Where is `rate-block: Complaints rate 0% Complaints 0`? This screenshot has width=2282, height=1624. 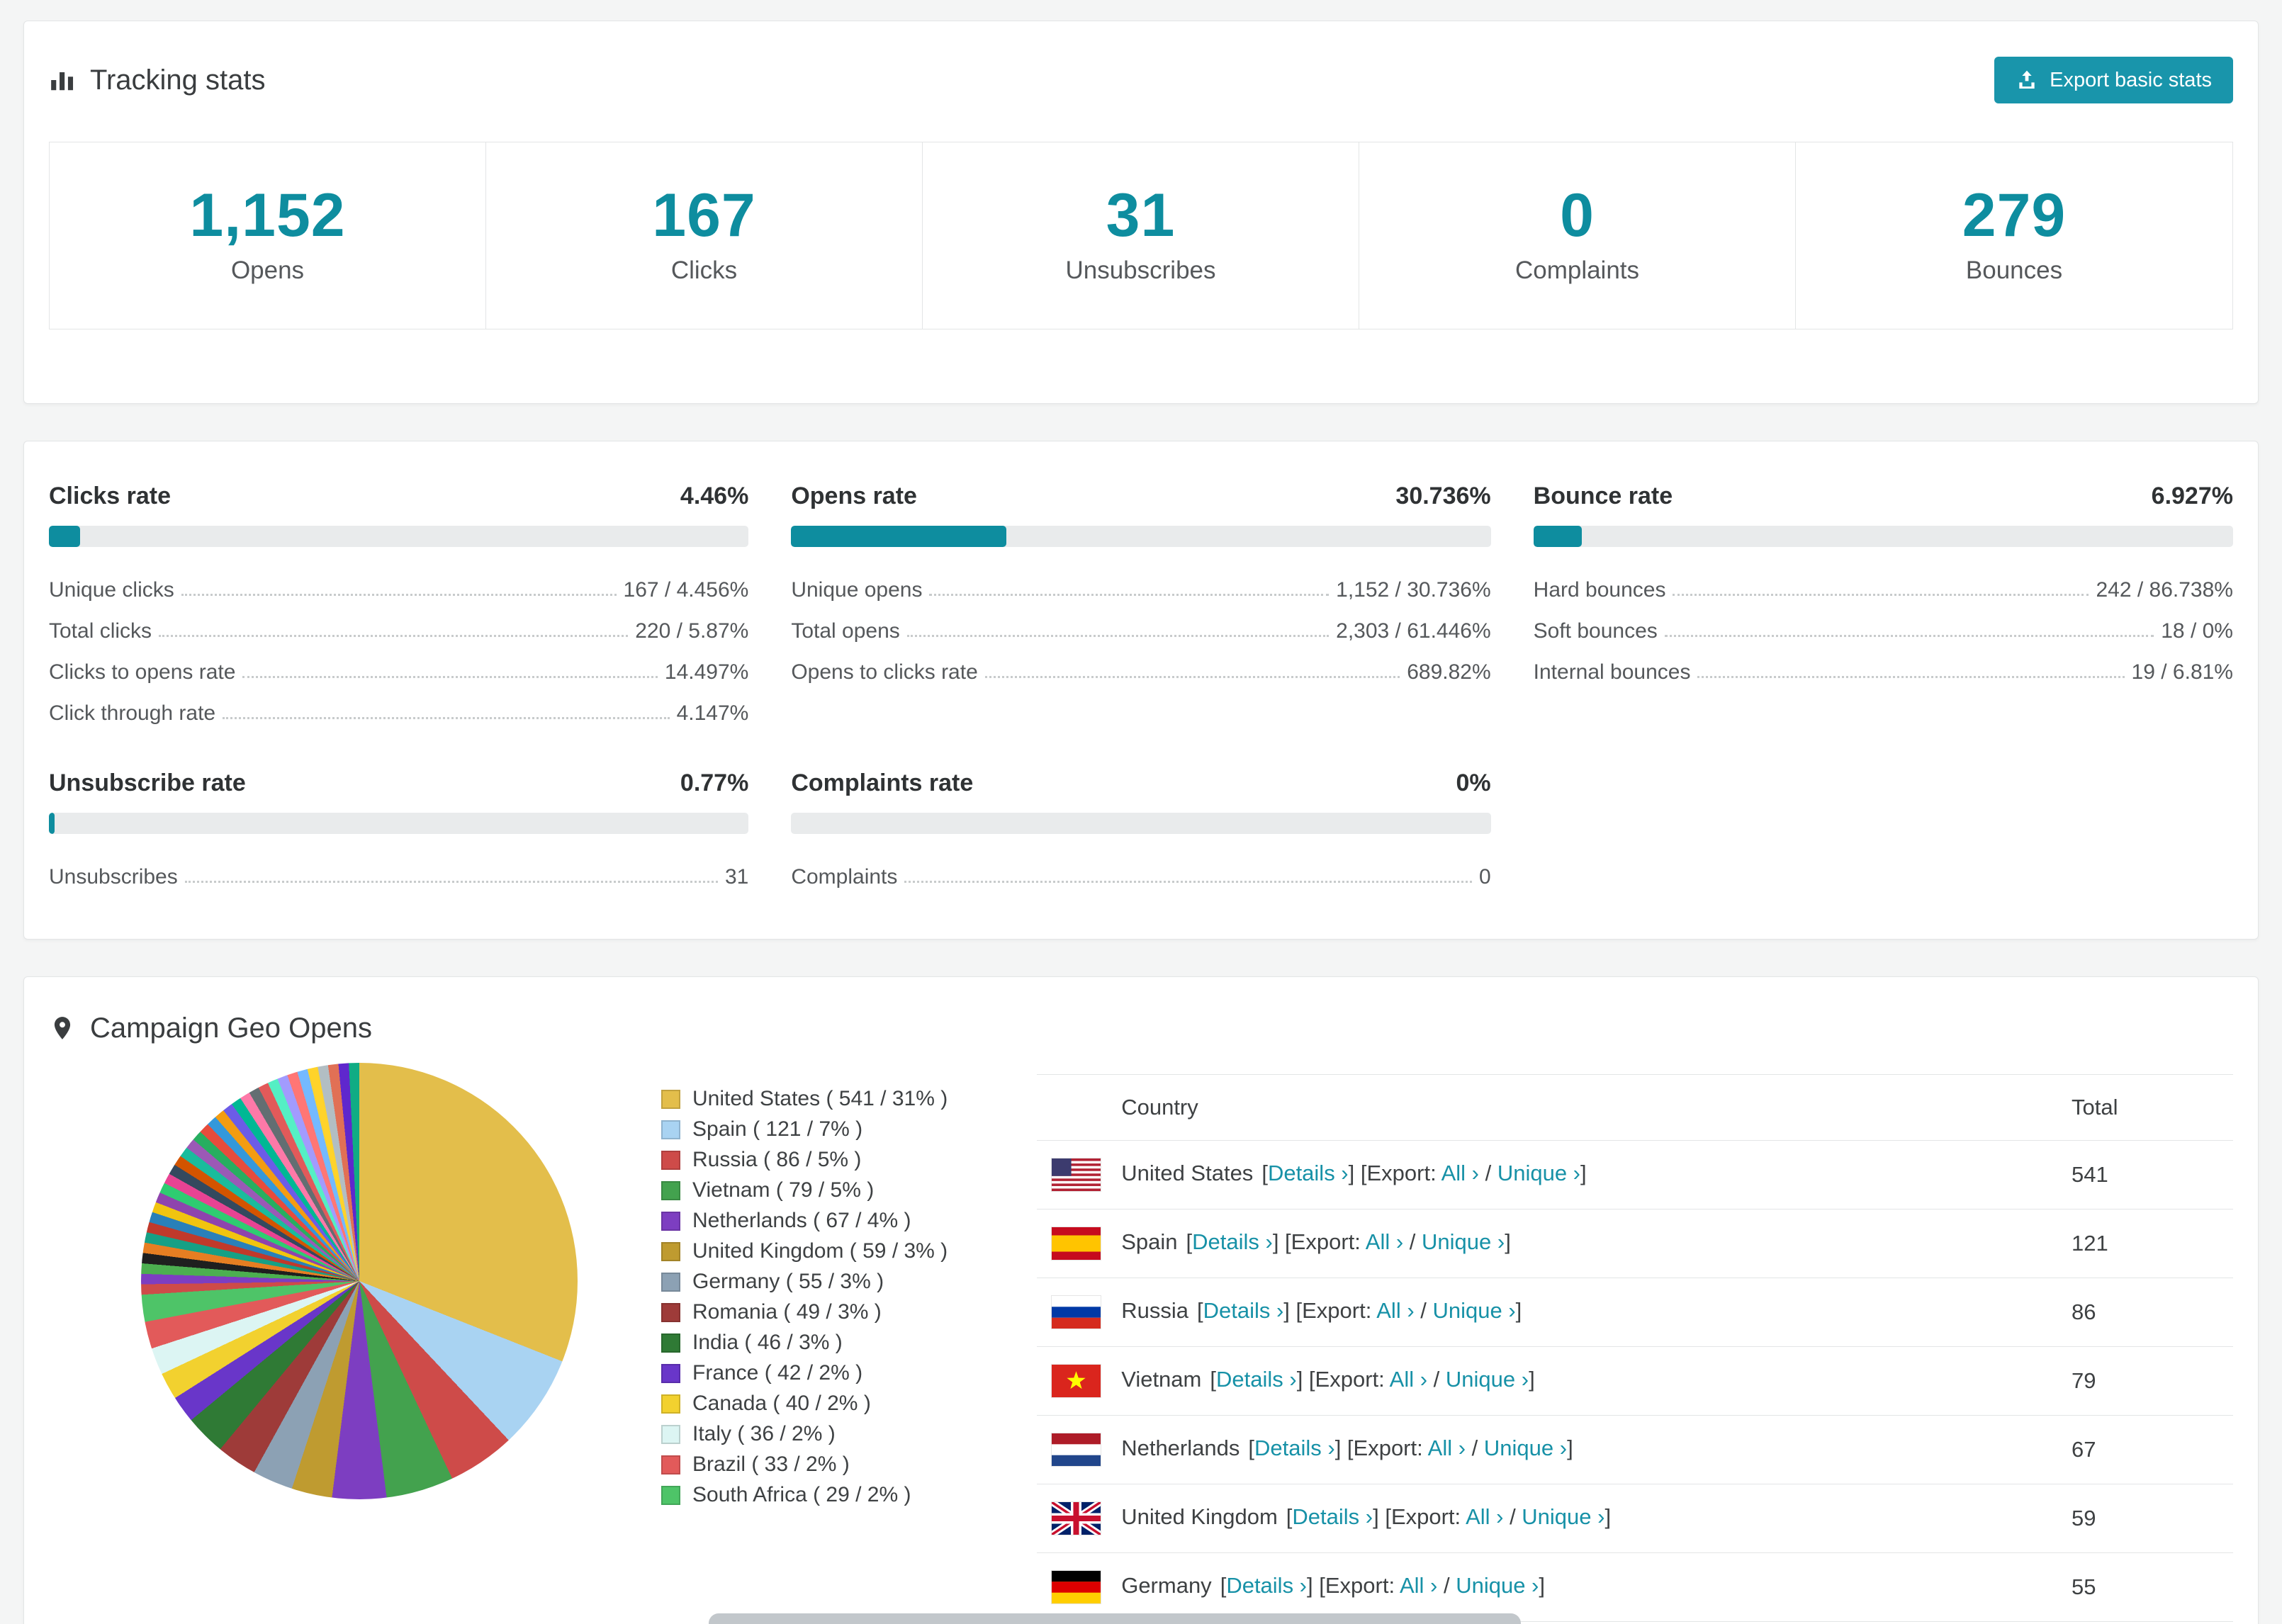
rate-block: Complaints rate 0% Complaints 0 is located at coordinates (1141, 831).